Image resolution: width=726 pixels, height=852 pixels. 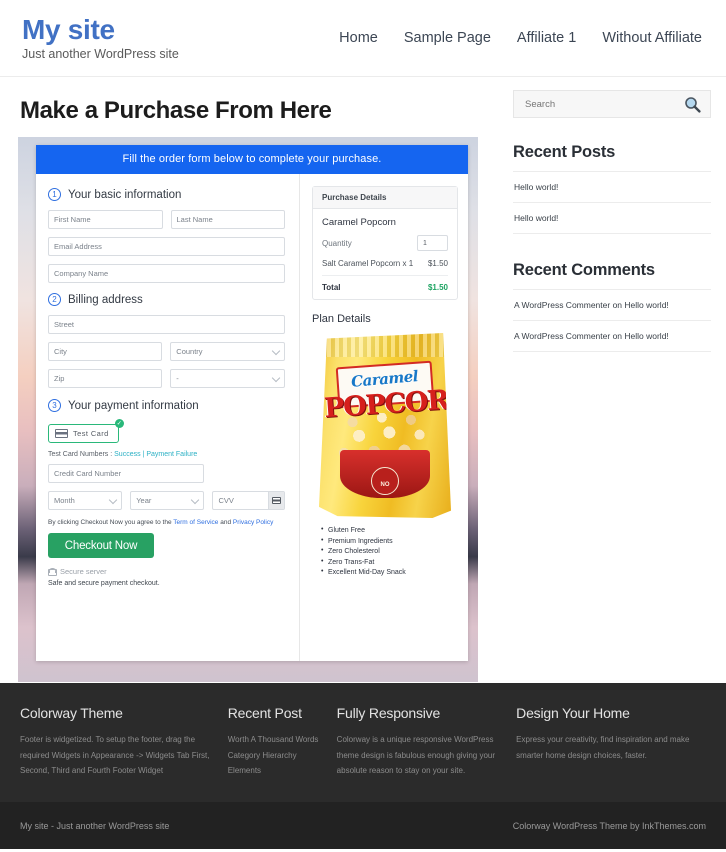 I want to click on cvv-card-icon, so click(x=276, y=500).